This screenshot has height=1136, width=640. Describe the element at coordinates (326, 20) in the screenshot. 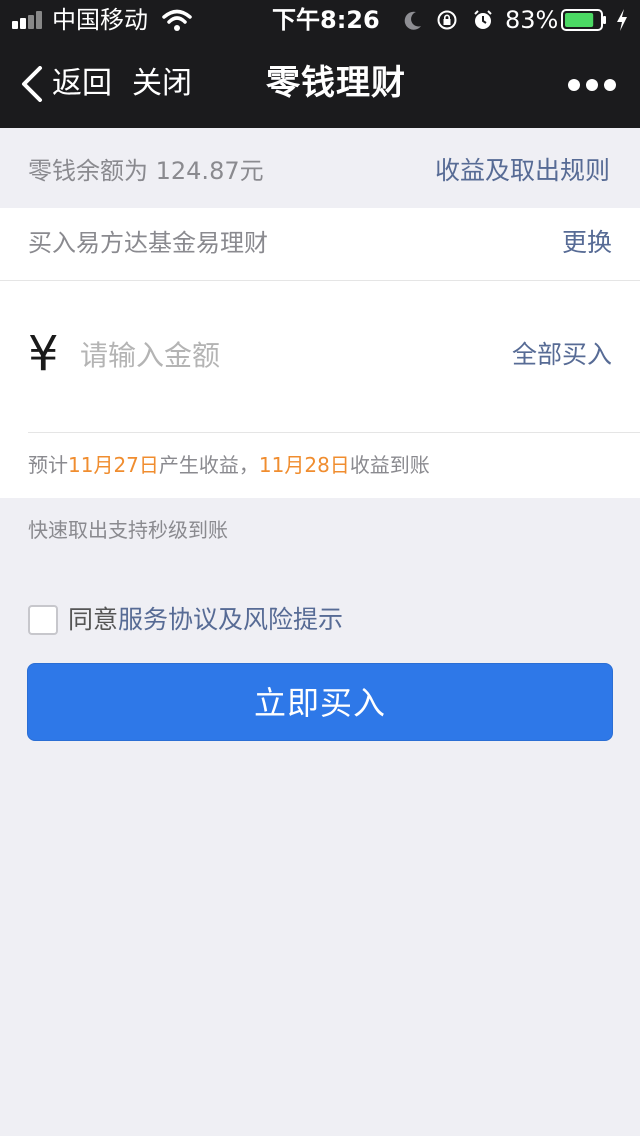

I see `status-time: 下午8:26` at that location.